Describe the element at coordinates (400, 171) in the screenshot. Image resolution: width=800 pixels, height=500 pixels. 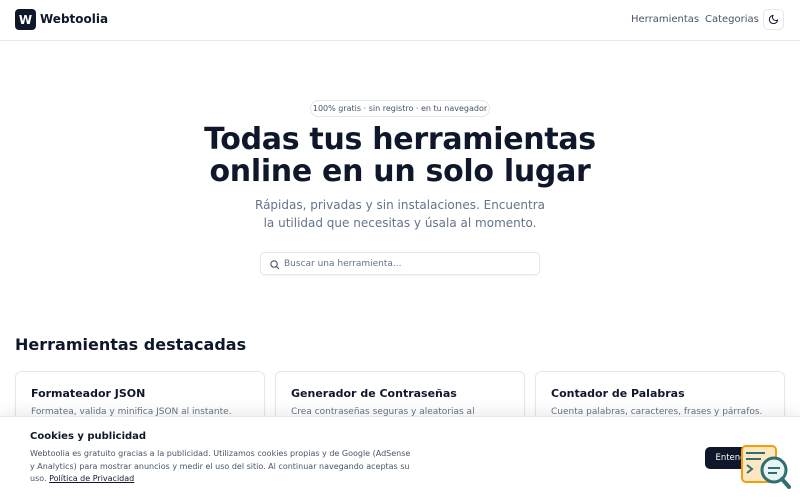
I see `hero-title-line-2: online en un solo lugar` at that location.